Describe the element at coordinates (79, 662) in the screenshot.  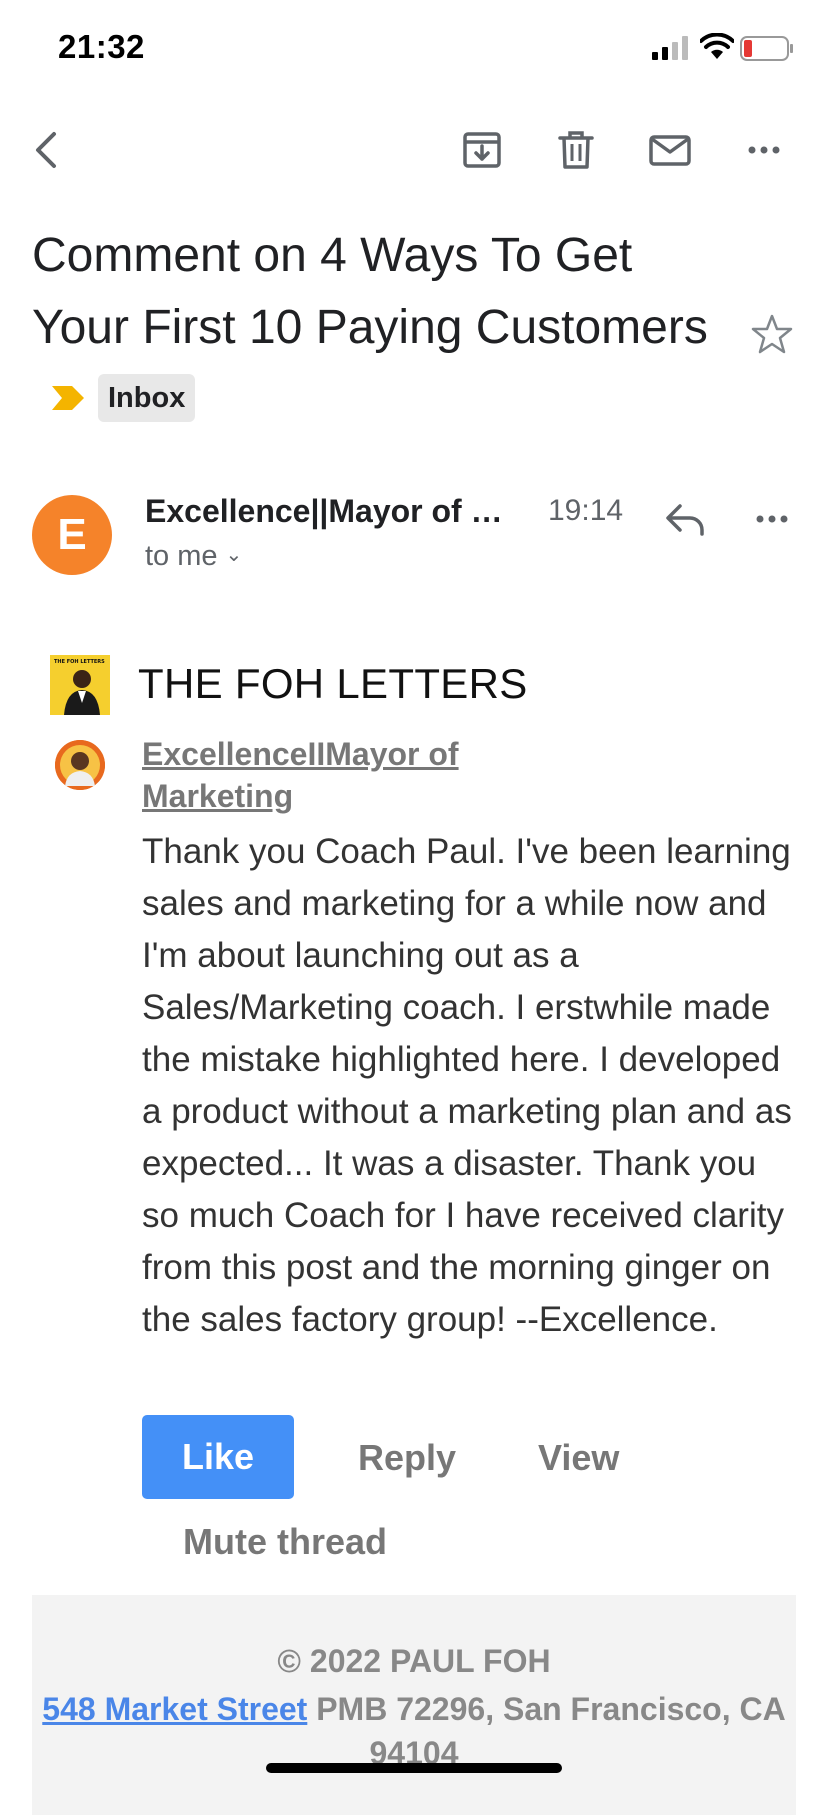
I see `brand-logo-text: THE FOH LETTERS` at that location.